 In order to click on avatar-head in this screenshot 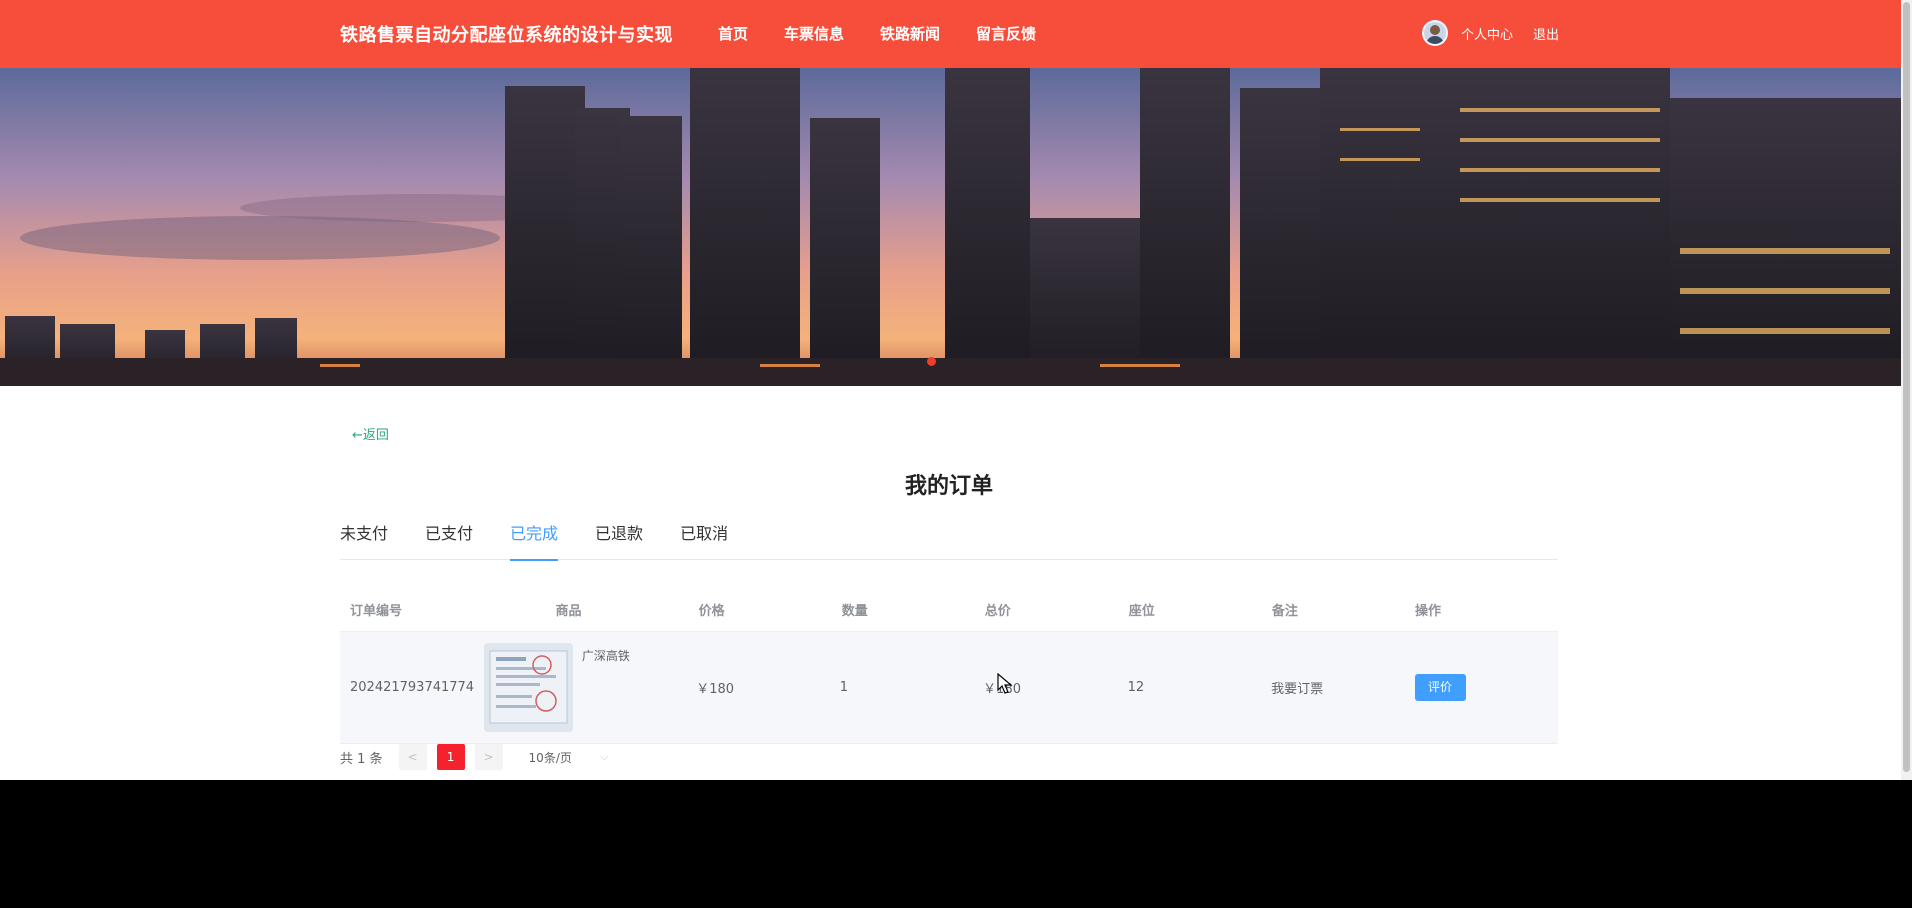, I will do `click(1435, 30)`.